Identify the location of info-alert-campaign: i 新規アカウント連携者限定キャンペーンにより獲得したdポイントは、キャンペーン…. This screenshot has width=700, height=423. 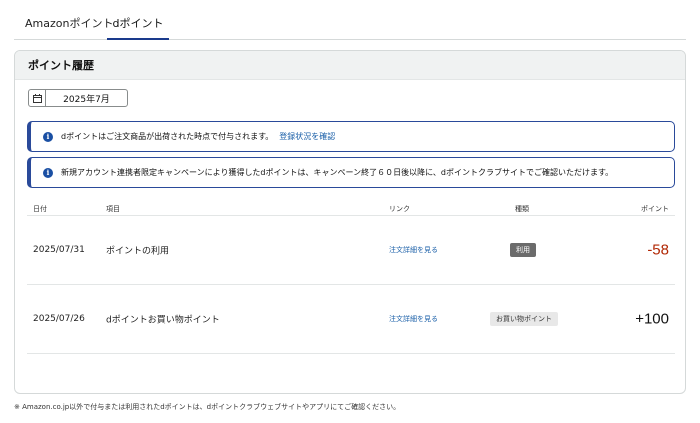
(351, 172).